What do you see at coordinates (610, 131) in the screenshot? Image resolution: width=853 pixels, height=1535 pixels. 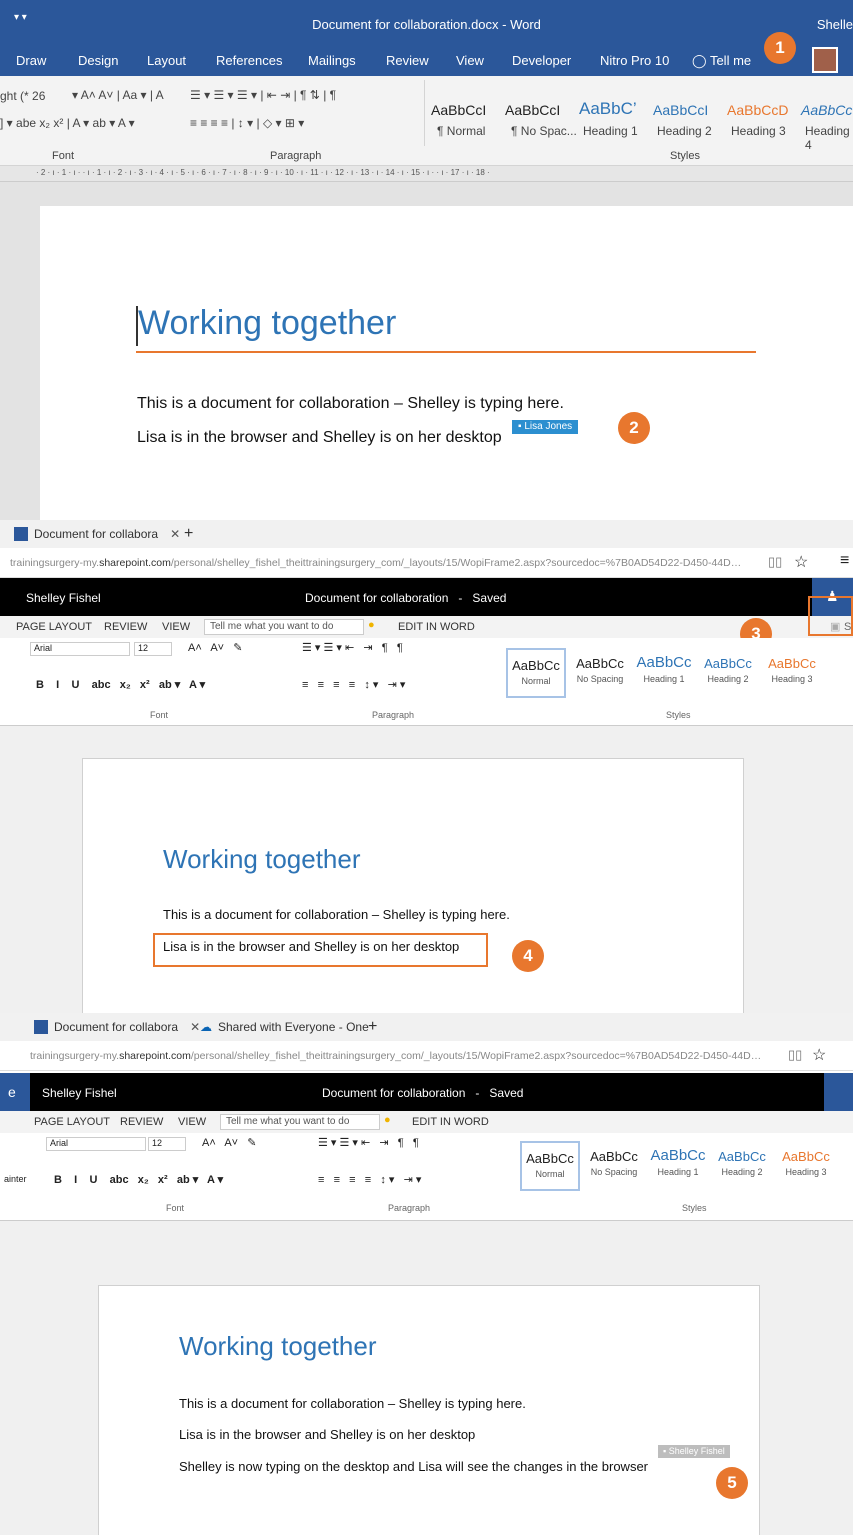 I see `style-heading1-name: Heading 1` at bounding box center [610, 131].